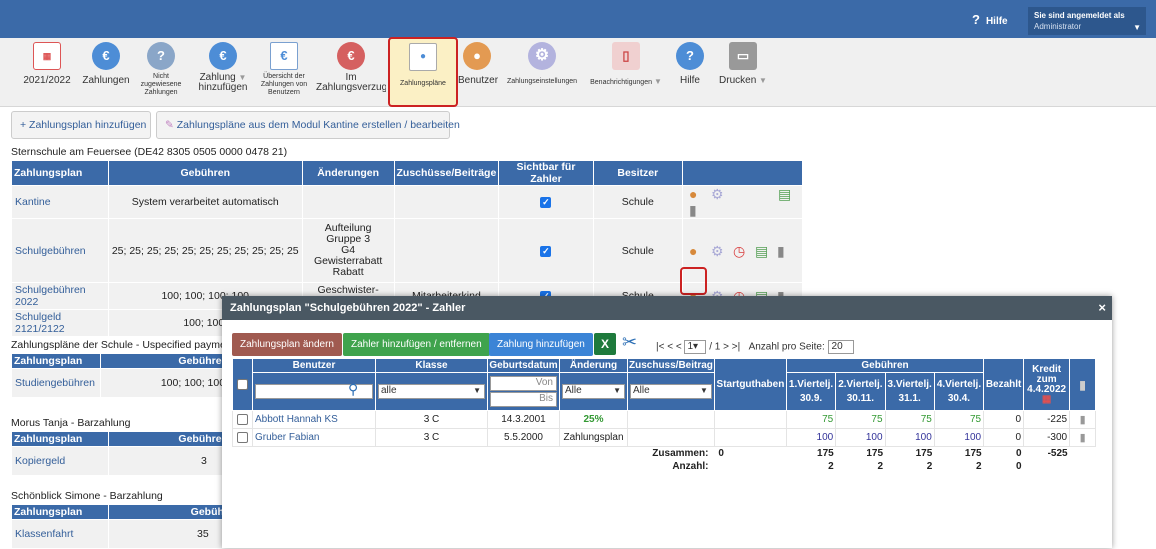 Image resolution: width=1156 pixels, height=549 pixels. I want to click on toolbar-payment-settings: ⚙ Zahlungseinstellungen, so click(542, 64).